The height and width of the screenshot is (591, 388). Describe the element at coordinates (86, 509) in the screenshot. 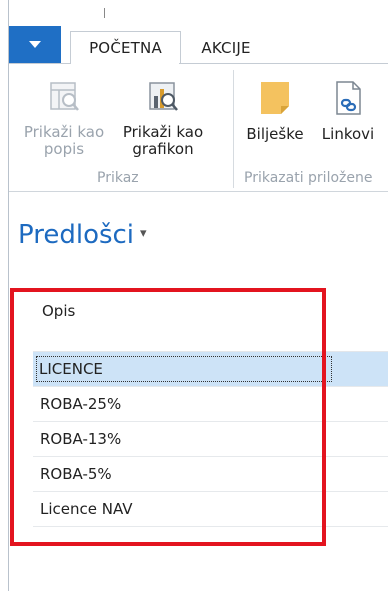

I see `table-cell: Licence NAV` at that location.